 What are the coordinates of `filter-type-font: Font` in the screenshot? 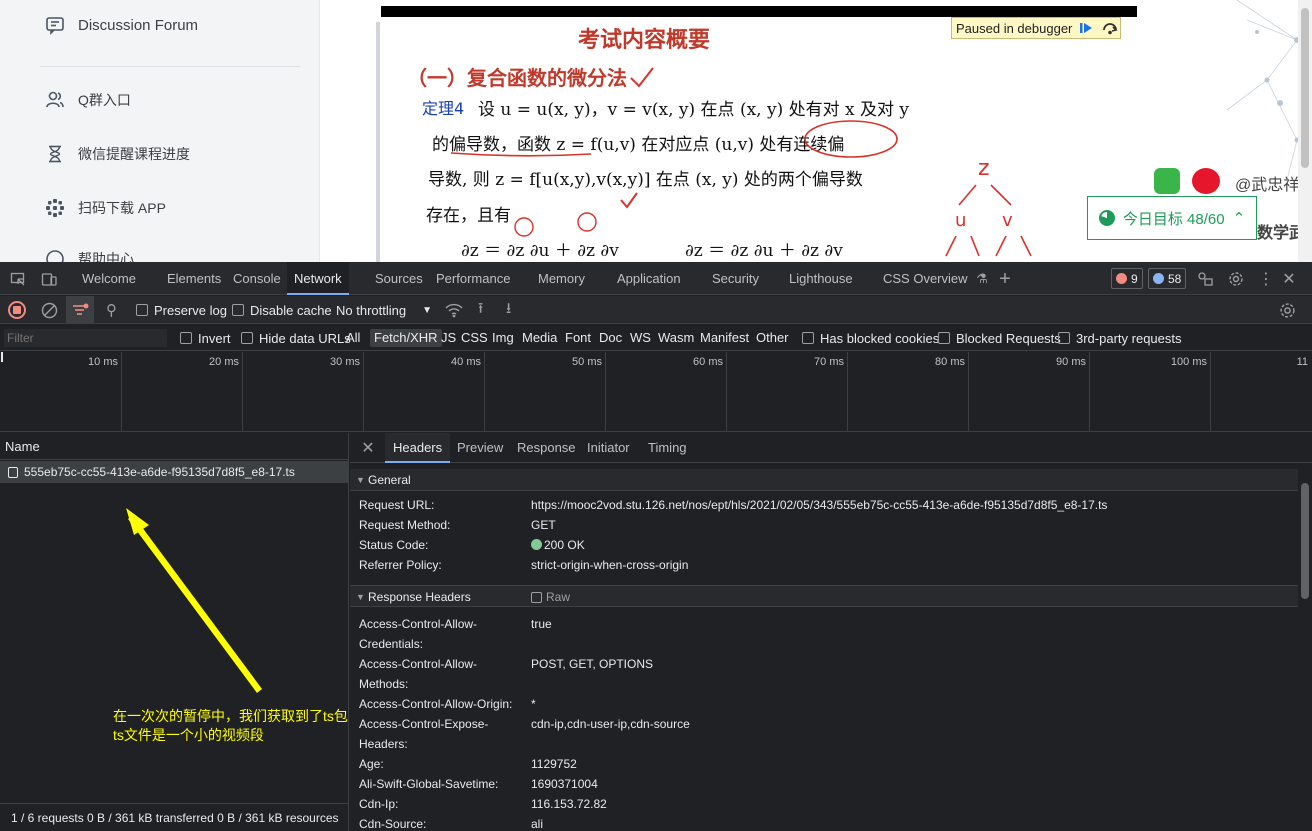 It's located at (578, 338).